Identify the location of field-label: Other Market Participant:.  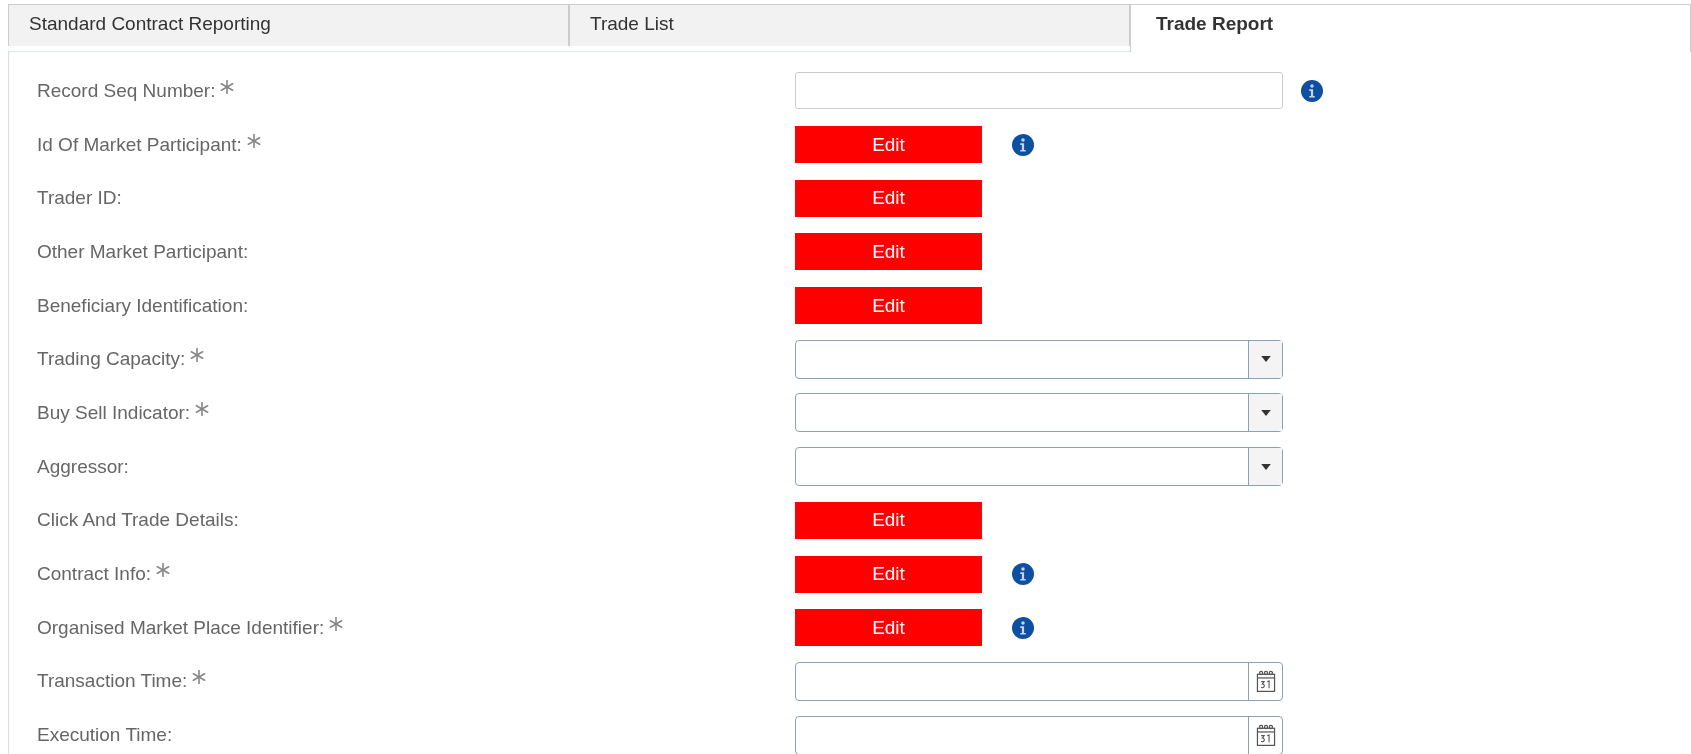
(143, 251).